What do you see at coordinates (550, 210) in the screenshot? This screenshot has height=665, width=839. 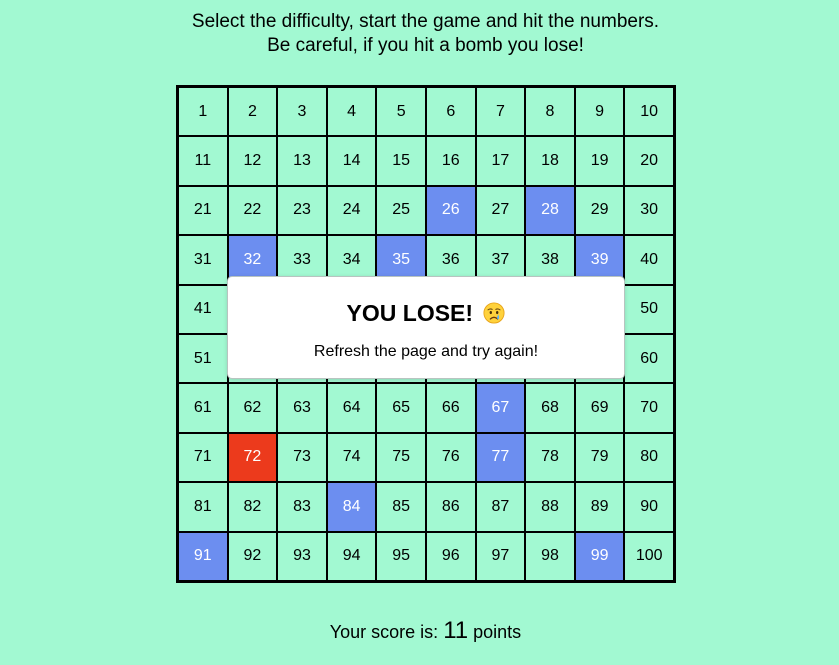 I see `grid-cell-28: 28` at bounding box center [550, 210].